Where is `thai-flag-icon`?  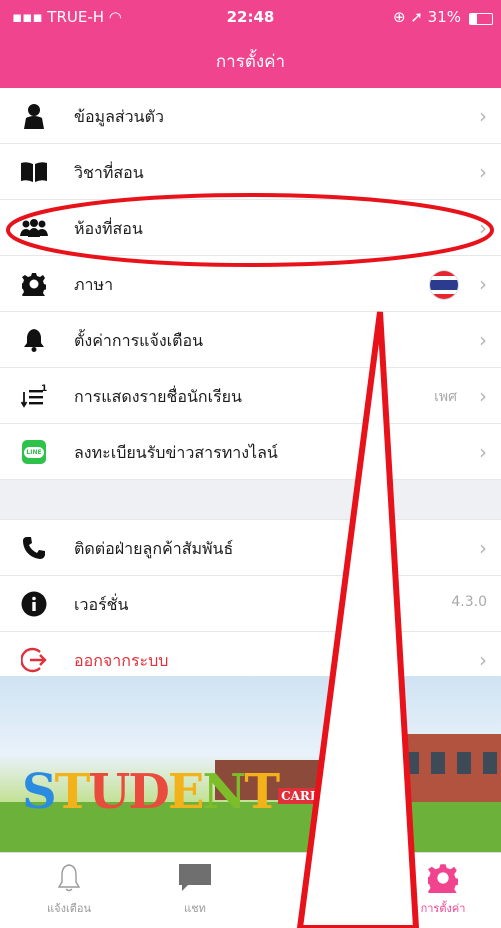 thai-flag-icon is located at coordinates (444, 285).